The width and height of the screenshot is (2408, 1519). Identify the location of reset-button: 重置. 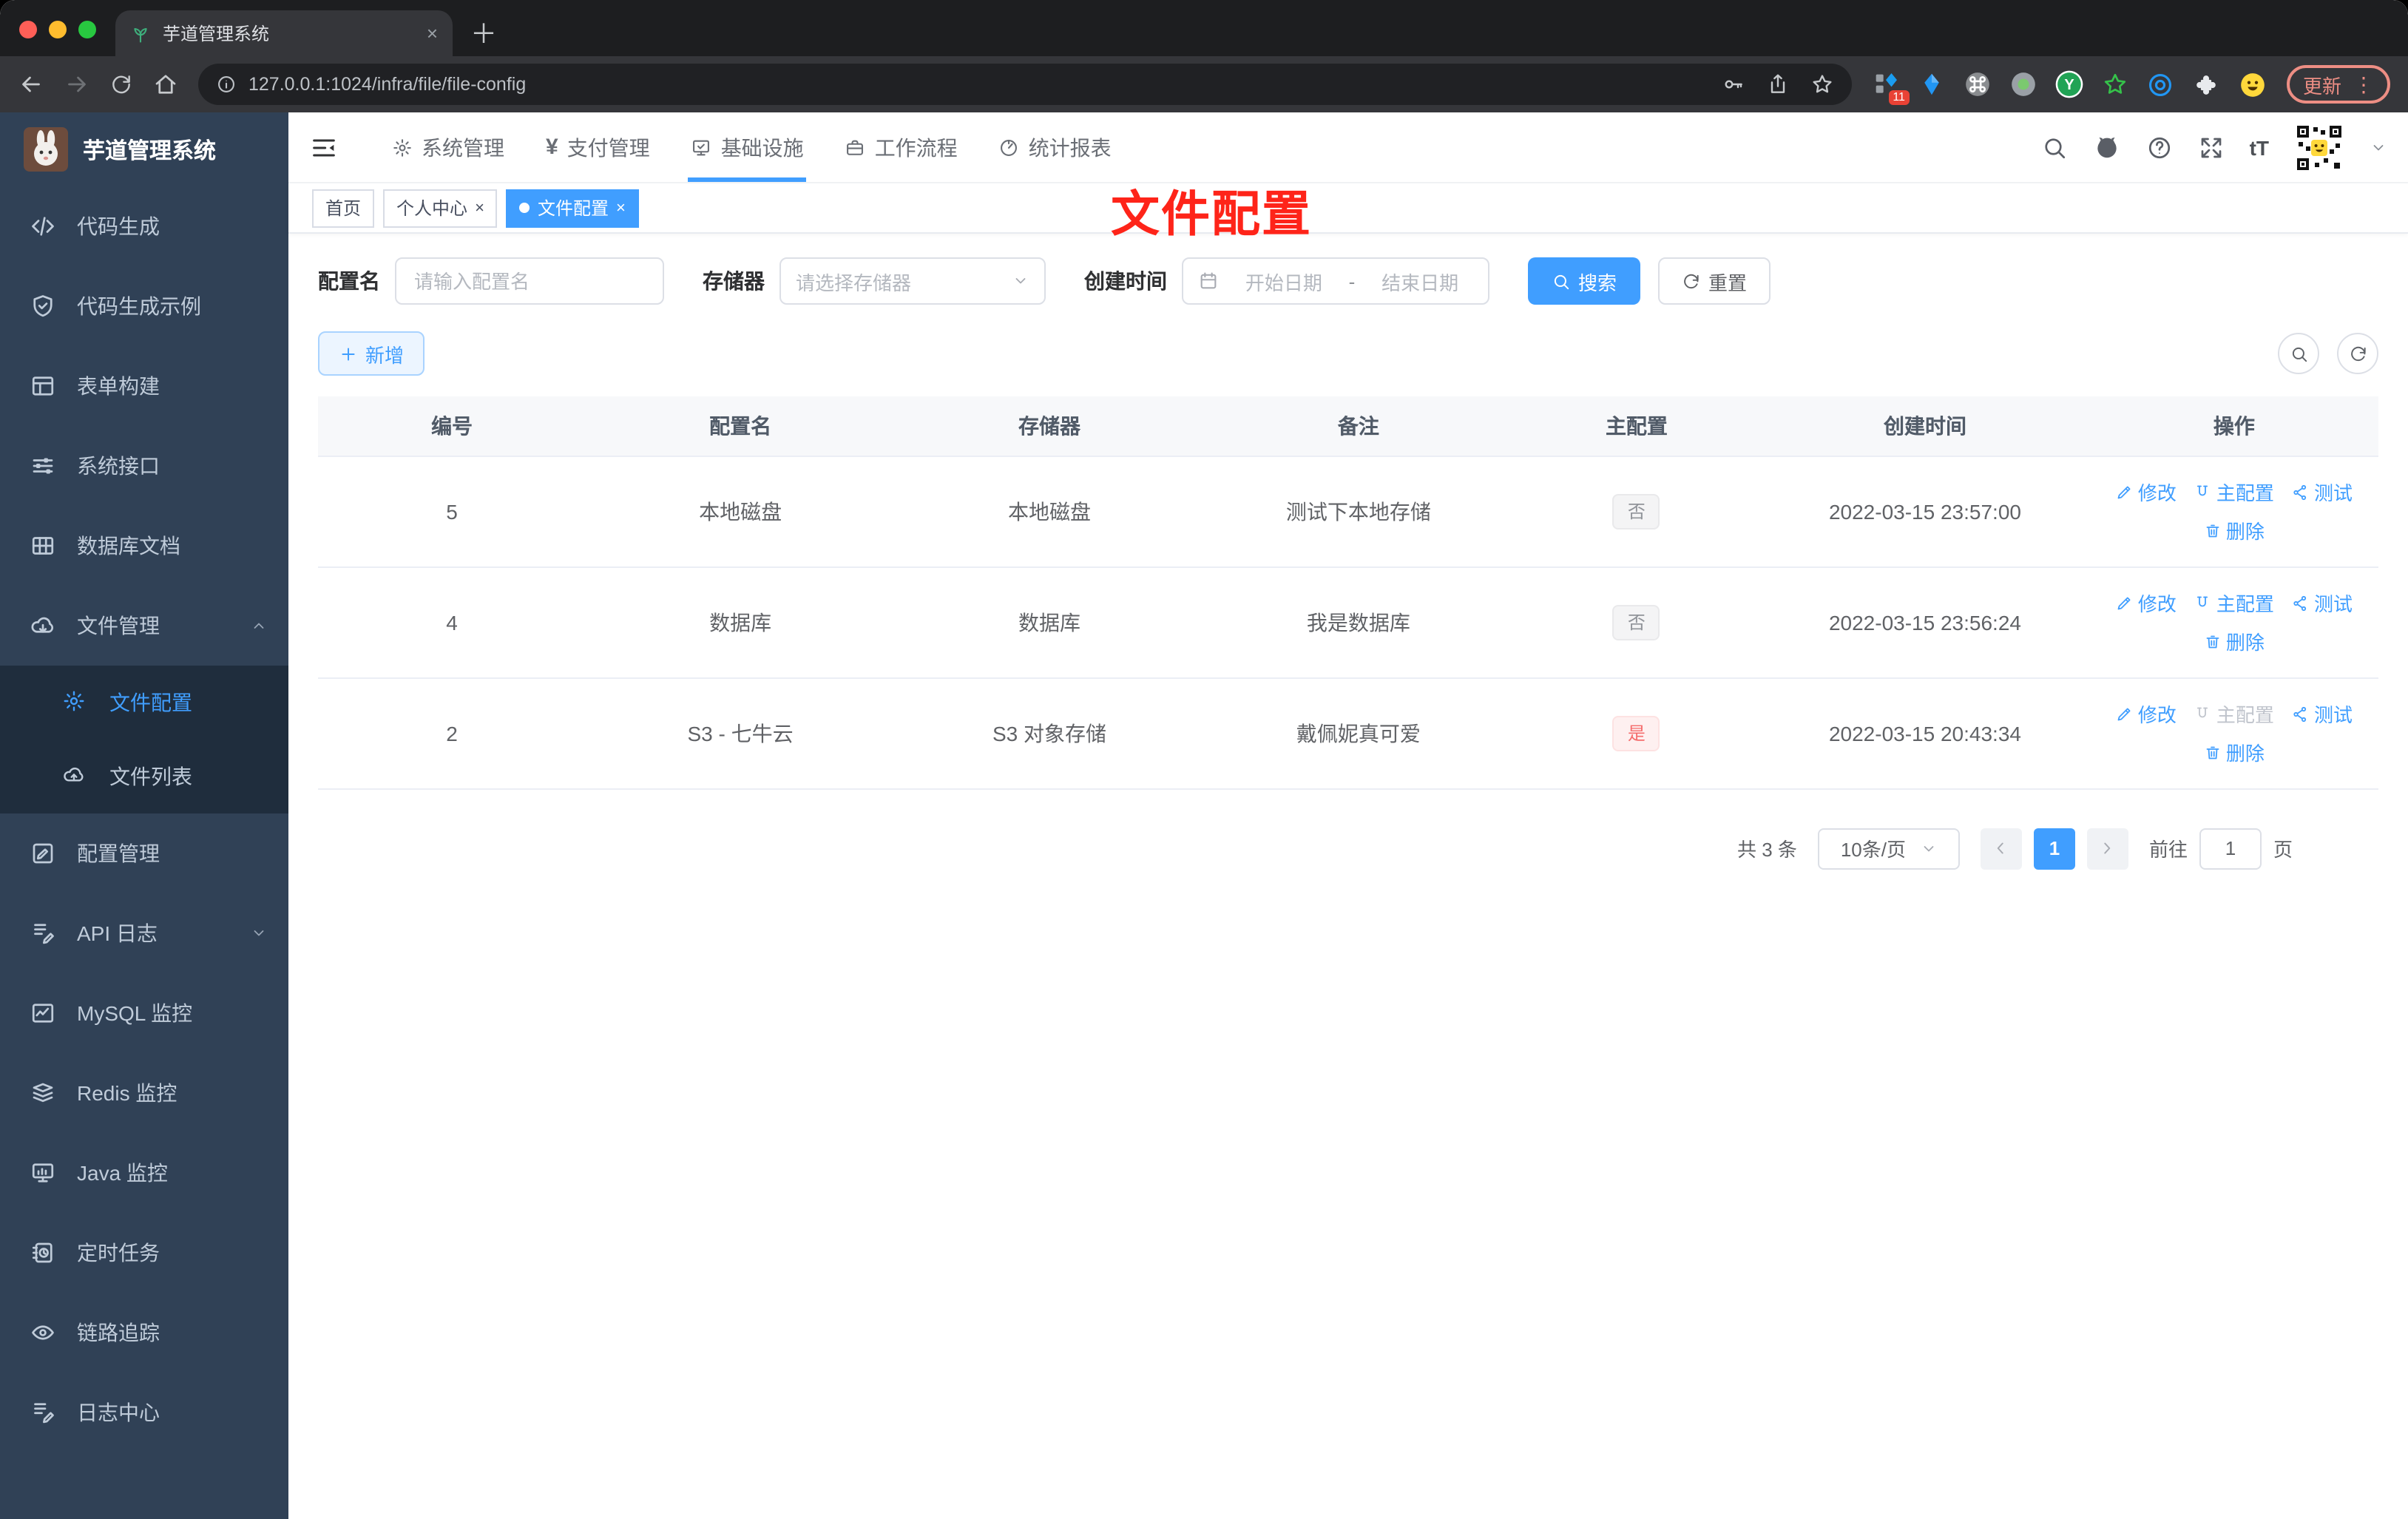
(1714, 281).